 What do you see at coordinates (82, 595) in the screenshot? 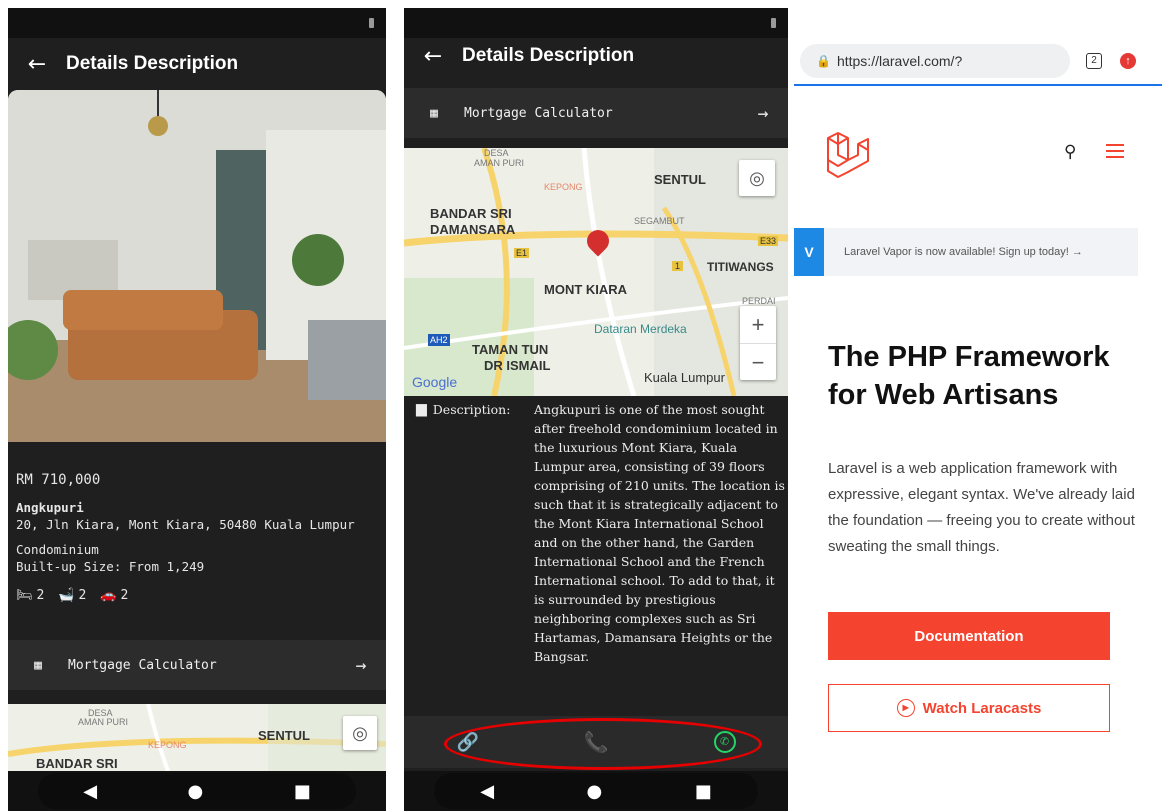
I see `bathroom-count: 2` at bounding box center [82, 595].